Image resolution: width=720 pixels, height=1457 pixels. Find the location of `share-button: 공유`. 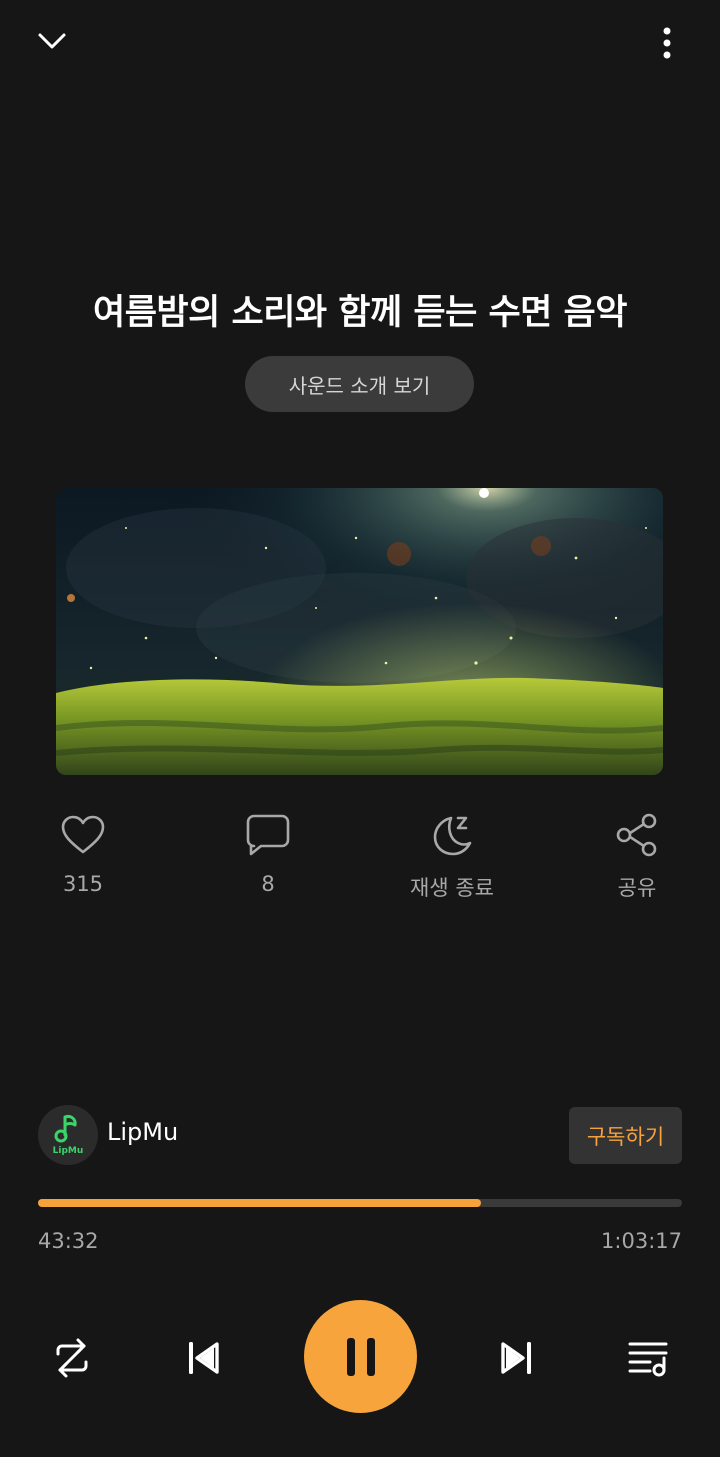

share-button: 공유 is located at coordinates (637, 856).